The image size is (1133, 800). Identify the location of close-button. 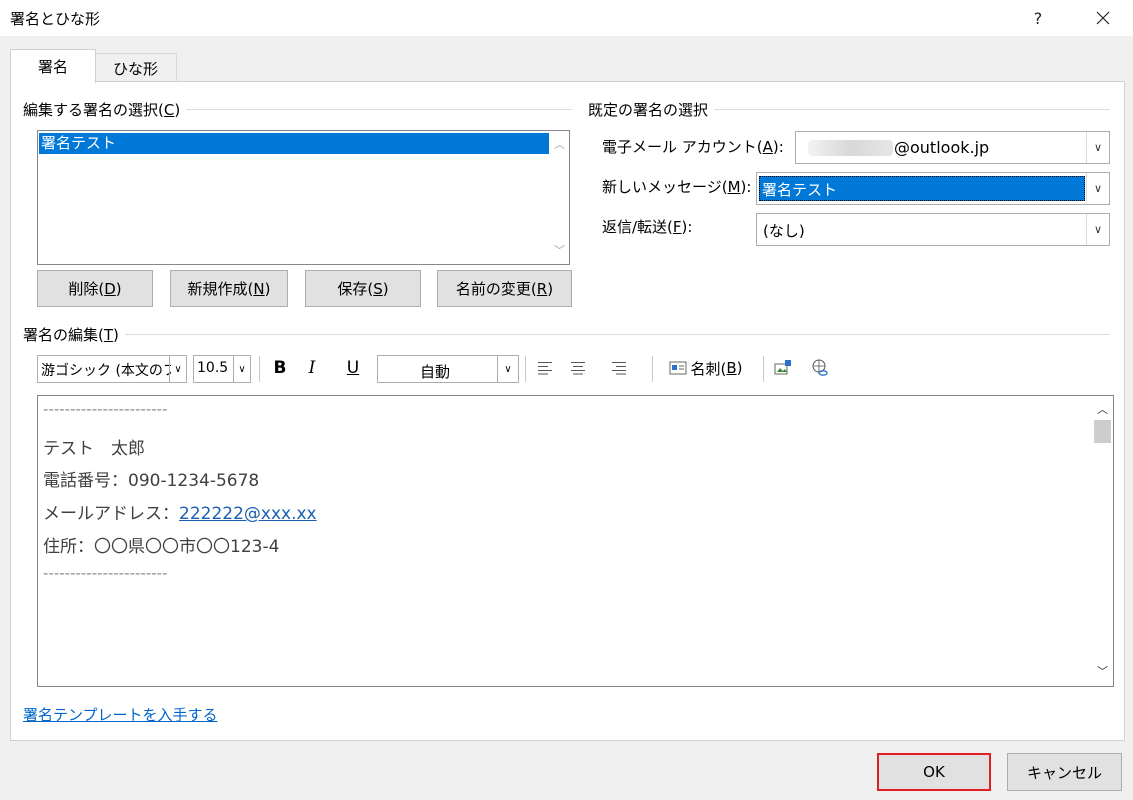
(1103, 18).